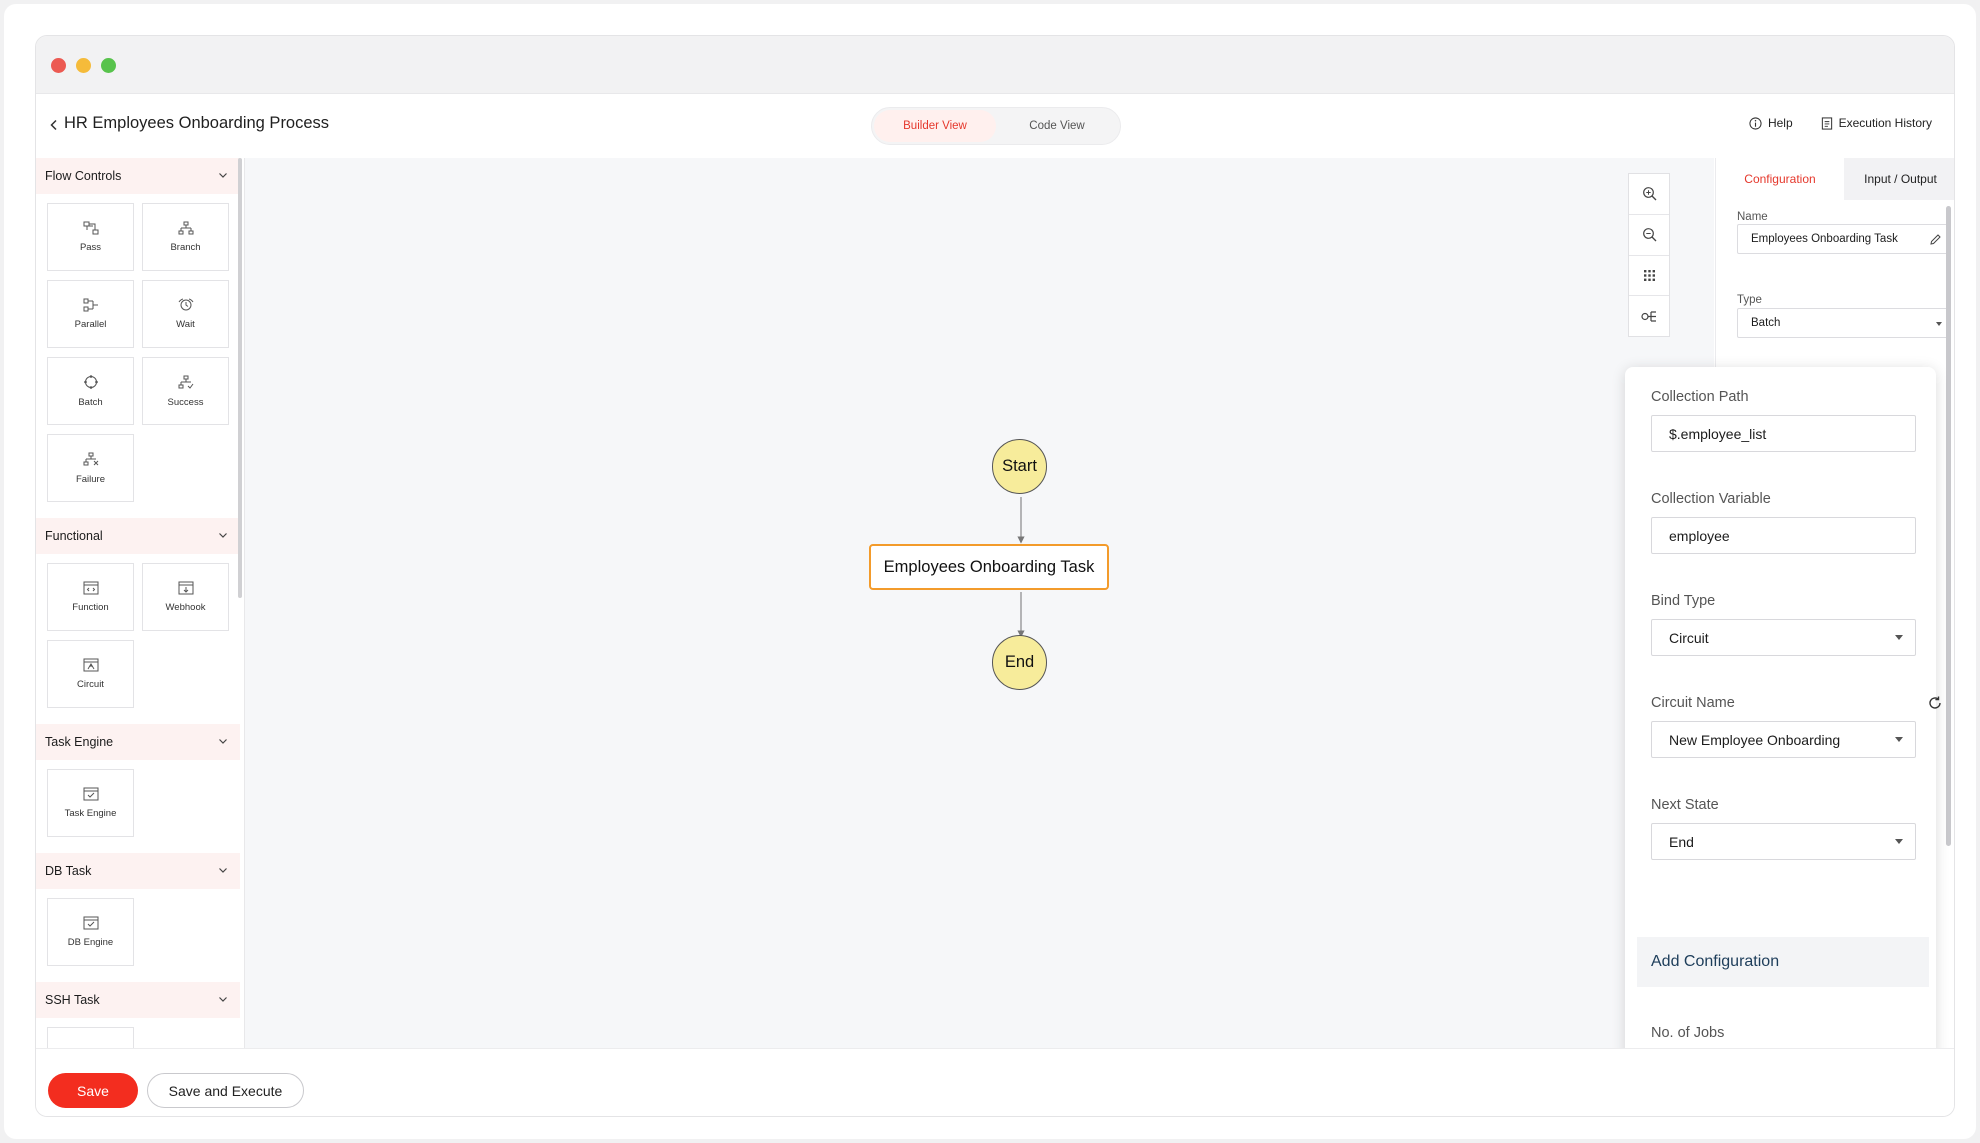 This screenshot has height=1143, width=1980. Describe the element at coordinates (225, 1090) in the screenshot. I see `save-and-execute-button: Save and Execute` at that location.